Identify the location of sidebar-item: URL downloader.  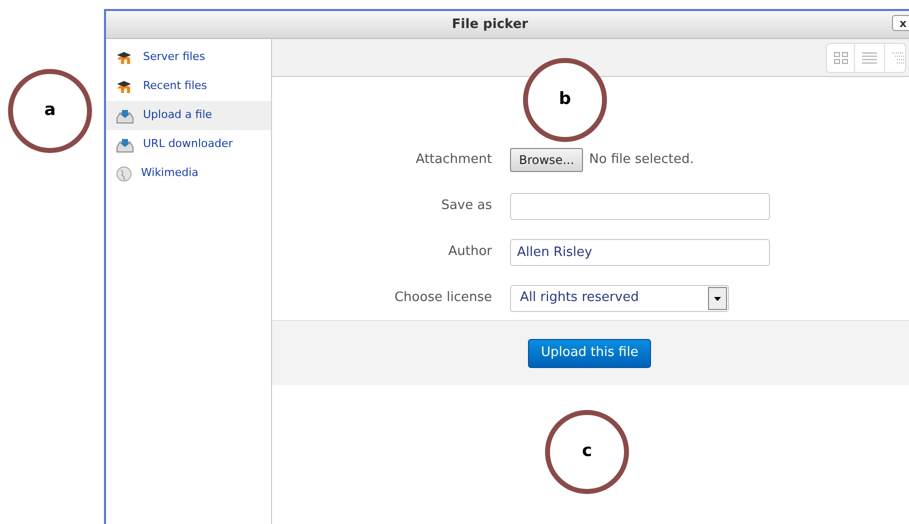
(188, 144).